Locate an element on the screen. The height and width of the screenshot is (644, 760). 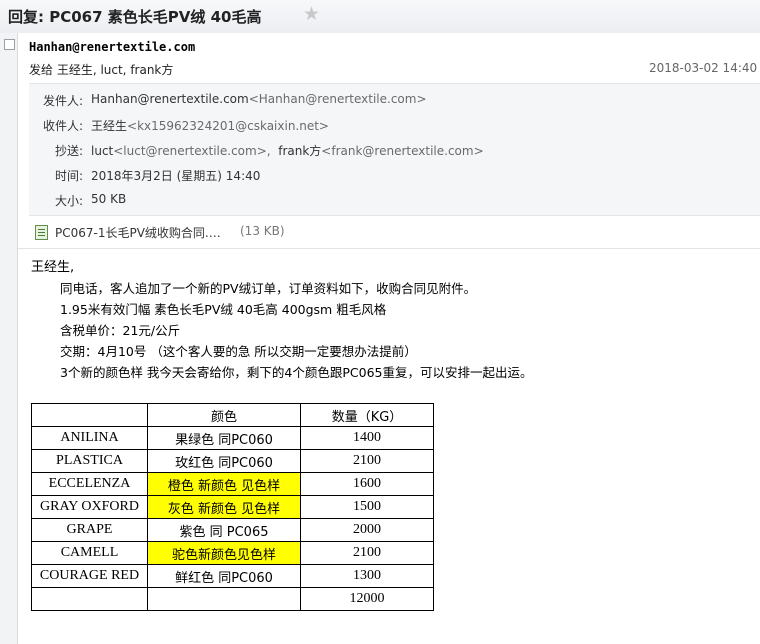
header-name-2: frank方 is located at coordinates (299, 151).